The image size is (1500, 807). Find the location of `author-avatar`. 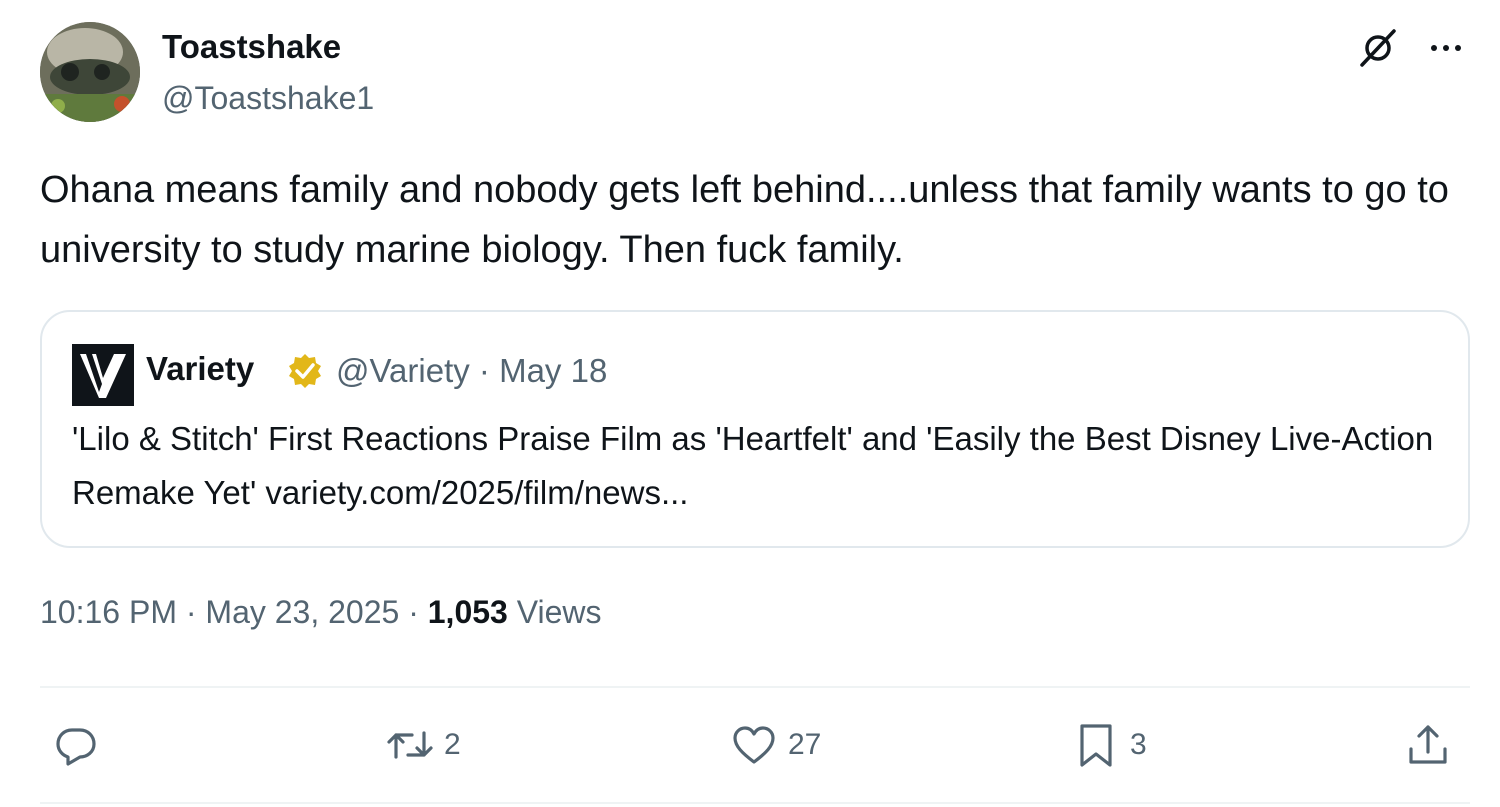

author-avatar is located at coordinates (90, 72).